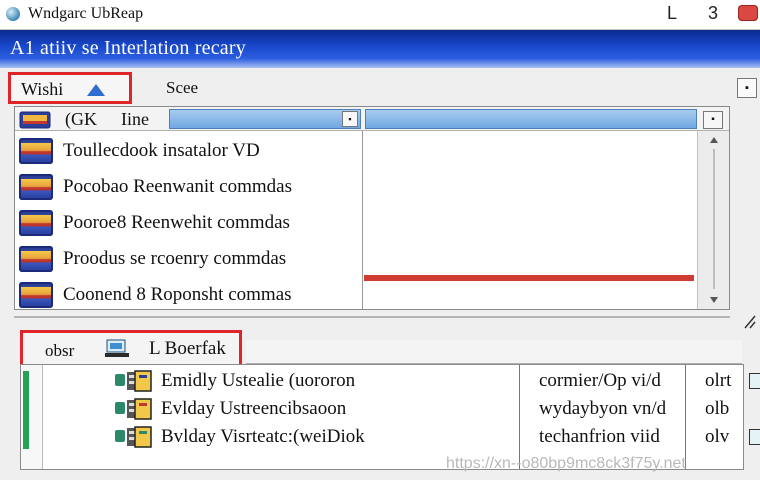 The image size is (760, 480). I want to click on list-item: Pocobao Reenwanit commdas, so click(189, 187).